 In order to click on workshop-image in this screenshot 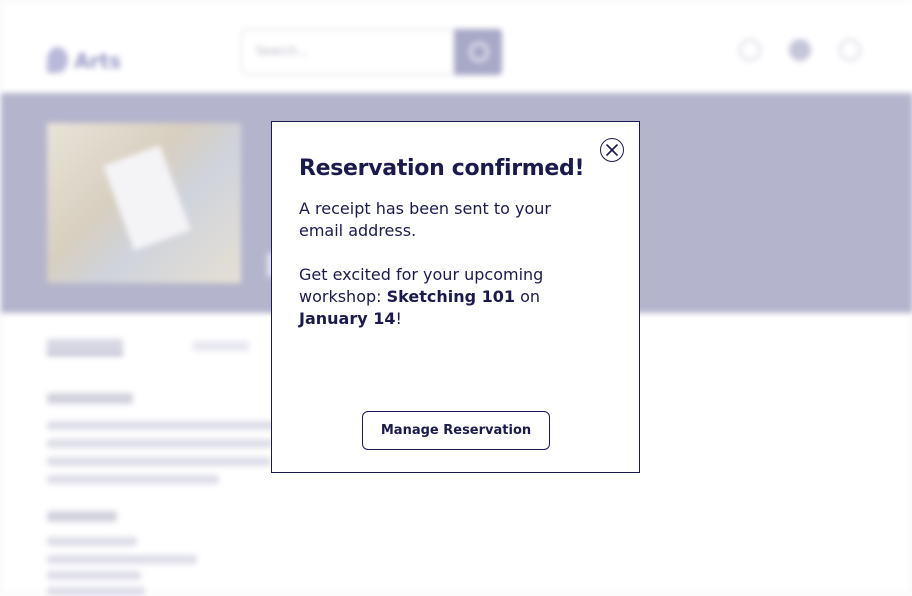, I will do `click(144, 203)`.